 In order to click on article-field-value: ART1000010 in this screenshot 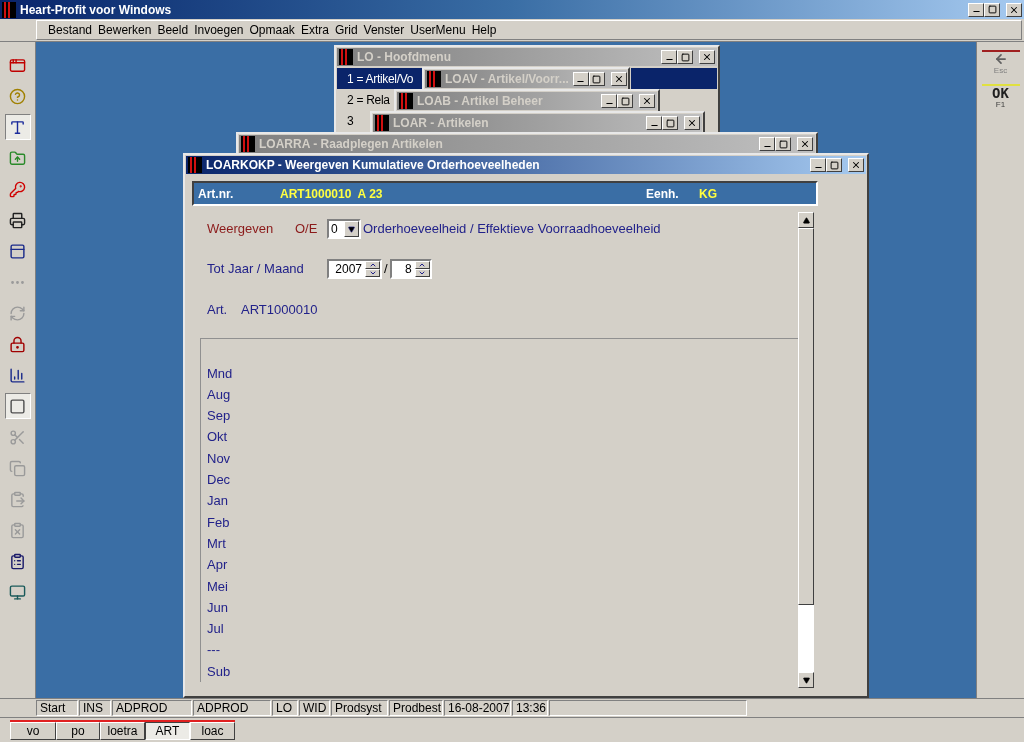, I will do `click(279, 310)`.